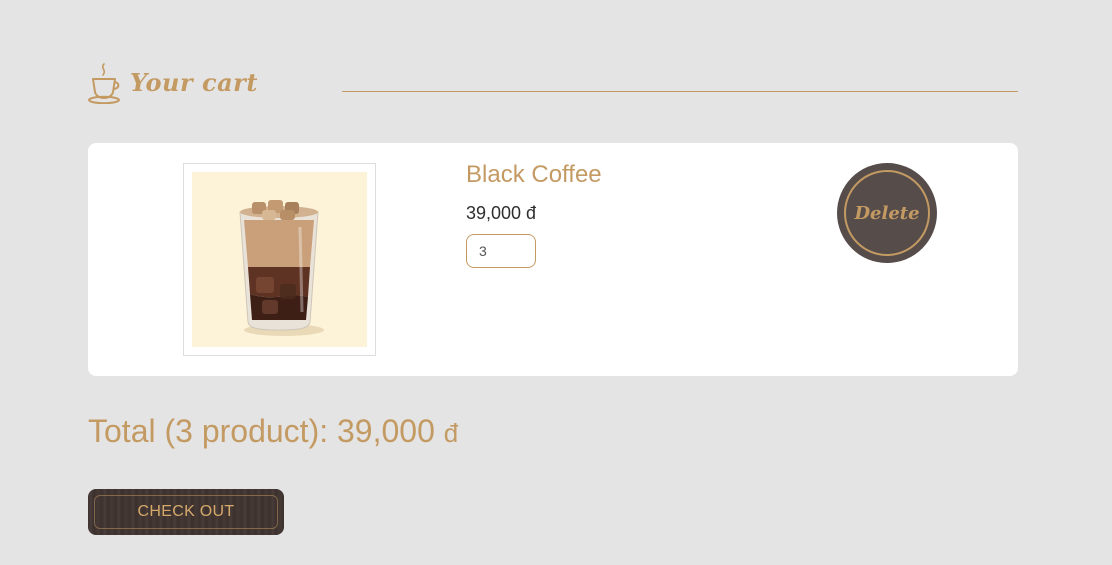  I want to click on product-image, so click(279, 259).